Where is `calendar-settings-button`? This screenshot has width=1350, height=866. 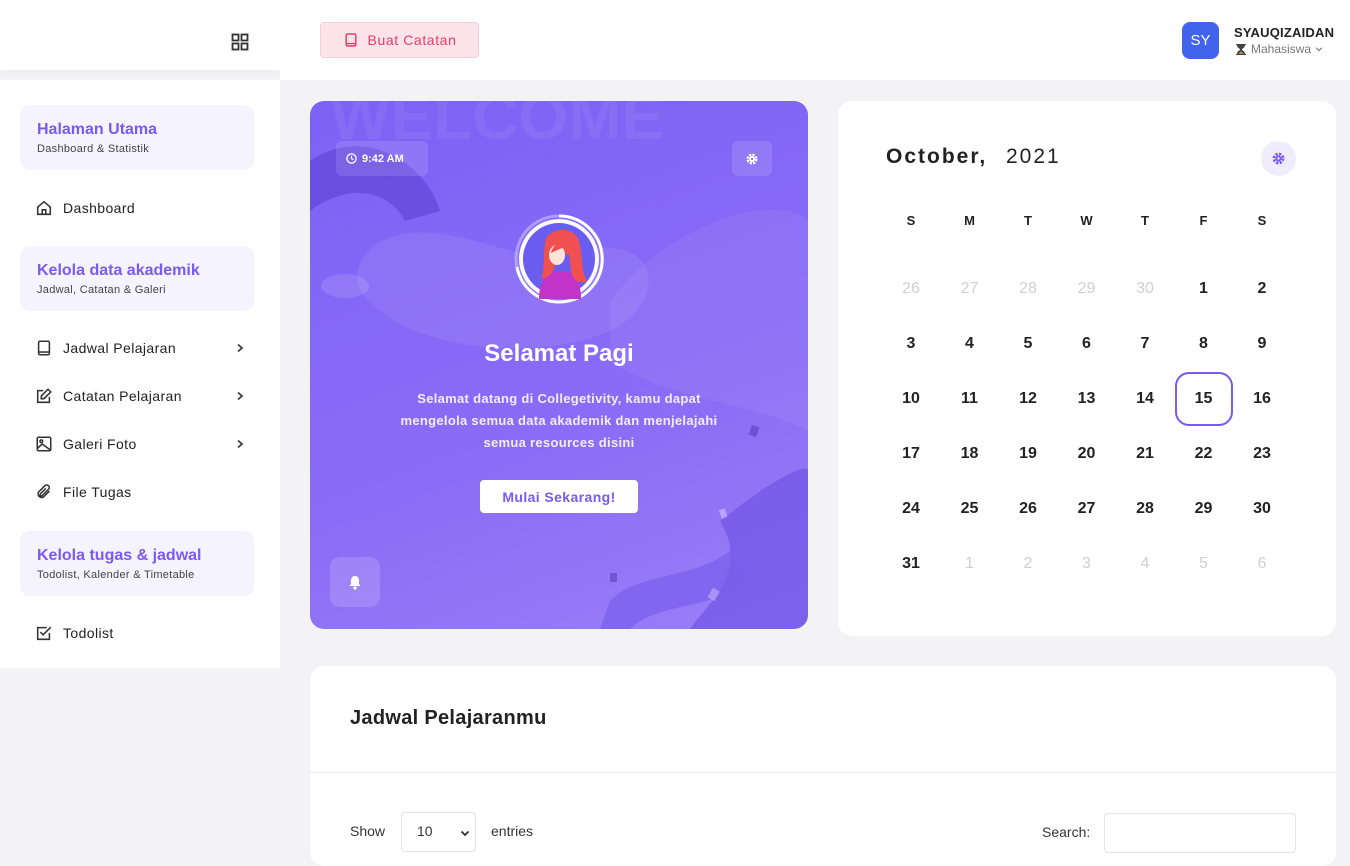 calendar-settings-button is located at coordinates (1278, 158).